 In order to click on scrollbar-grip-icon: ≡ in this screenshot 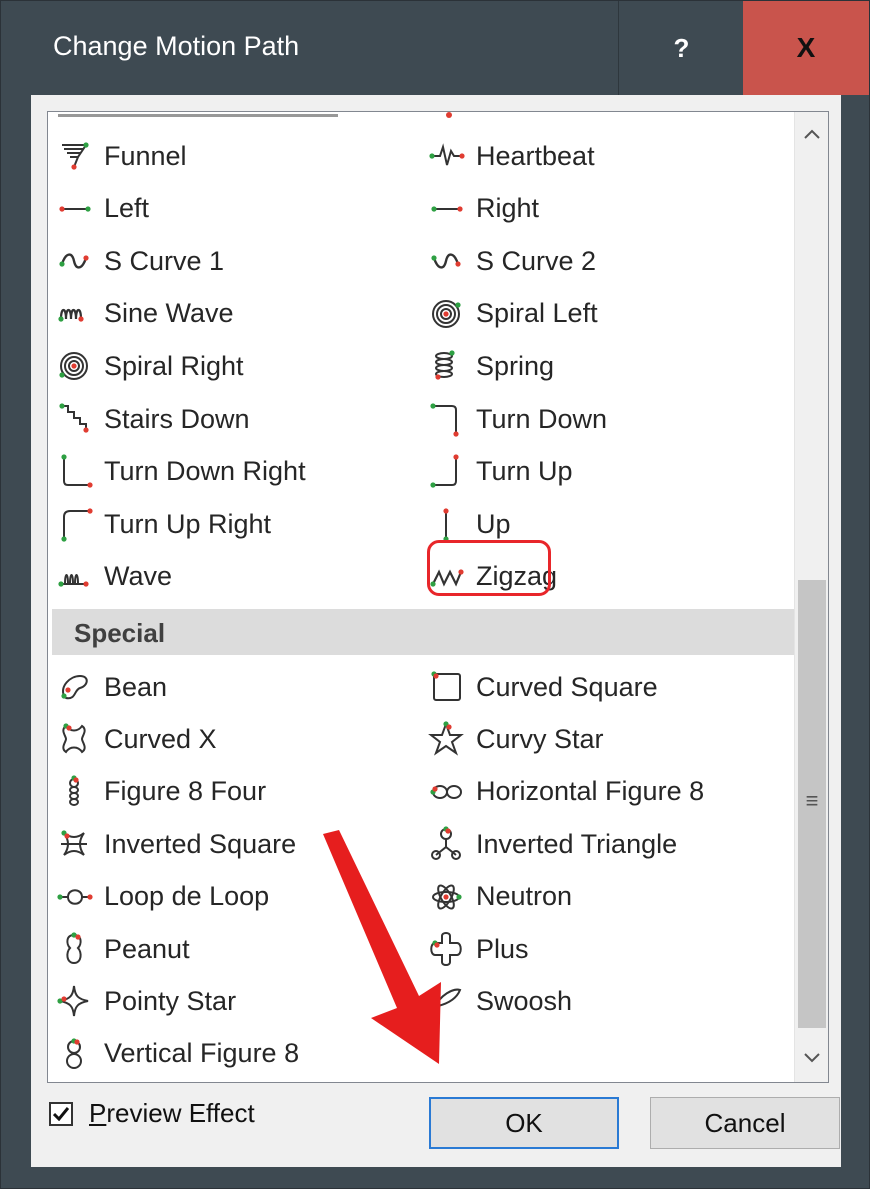, I will do `click(812, 800)`.